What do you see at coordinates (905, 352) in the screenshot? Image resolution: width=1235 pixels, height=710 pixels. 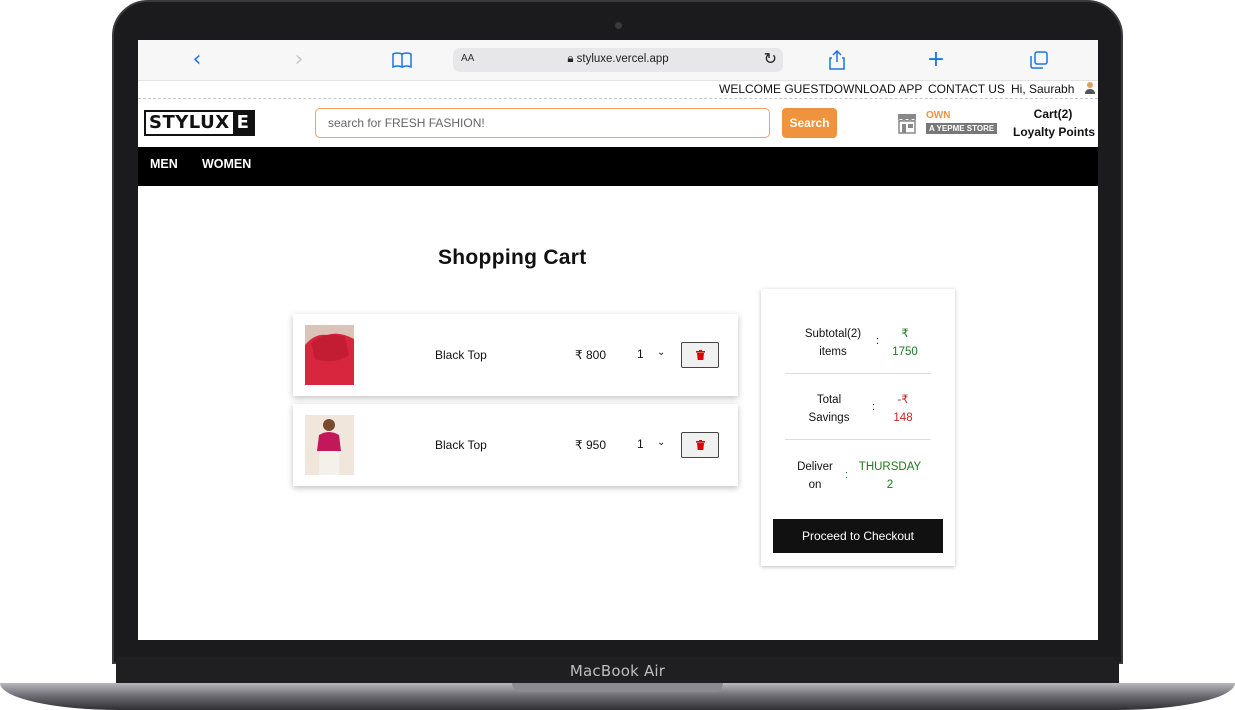 I see `subtotal-amount: 1750` at bounding box center [905, 352].